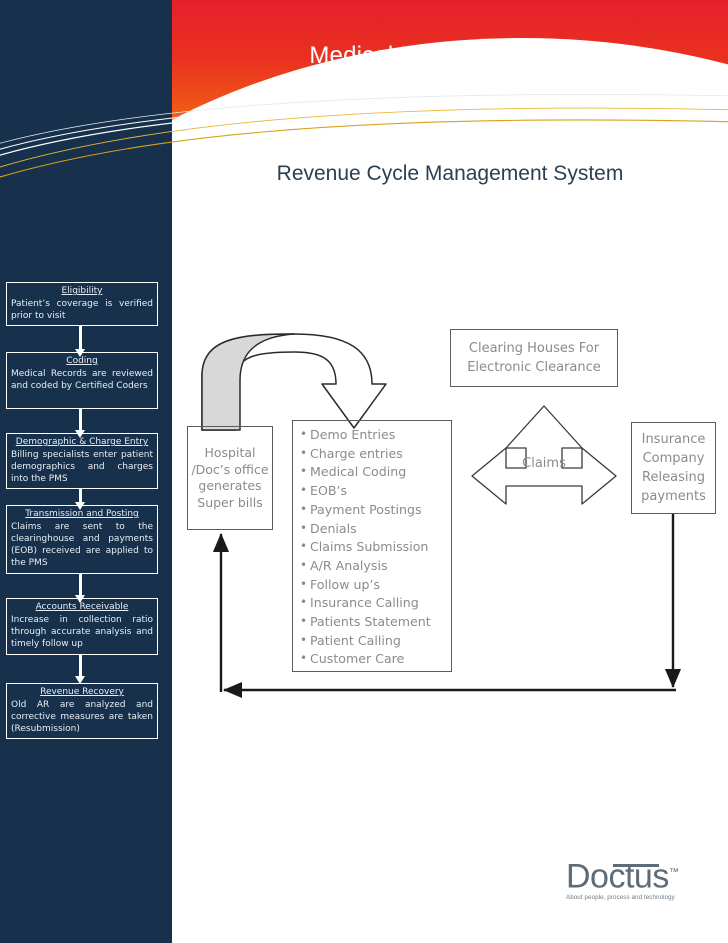  What do you see at coordinates (375, 585) in the screenshot?
I see `service-list-item: Follow up’s` at bounding box center [375, 585].